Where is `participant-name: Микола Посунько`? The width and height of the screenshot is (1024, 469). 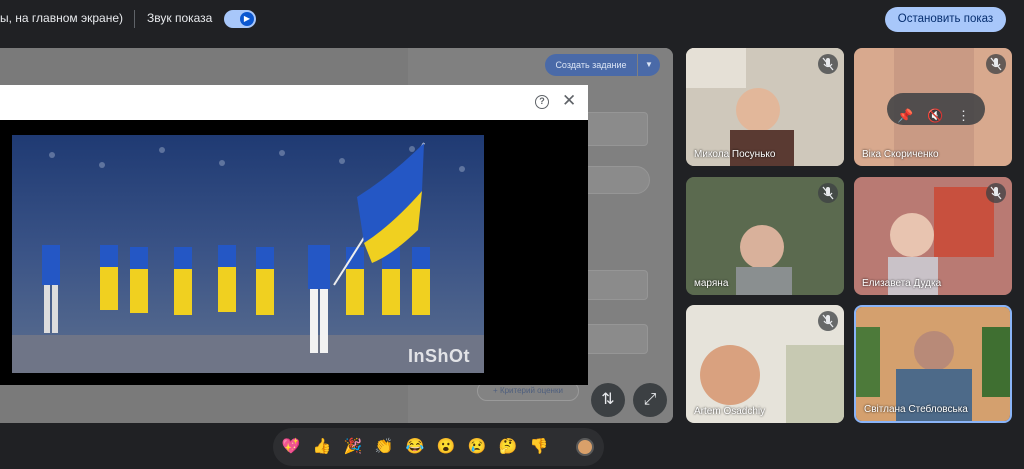
participant-name: Микола Посунько is located at coordinates (735, 154).